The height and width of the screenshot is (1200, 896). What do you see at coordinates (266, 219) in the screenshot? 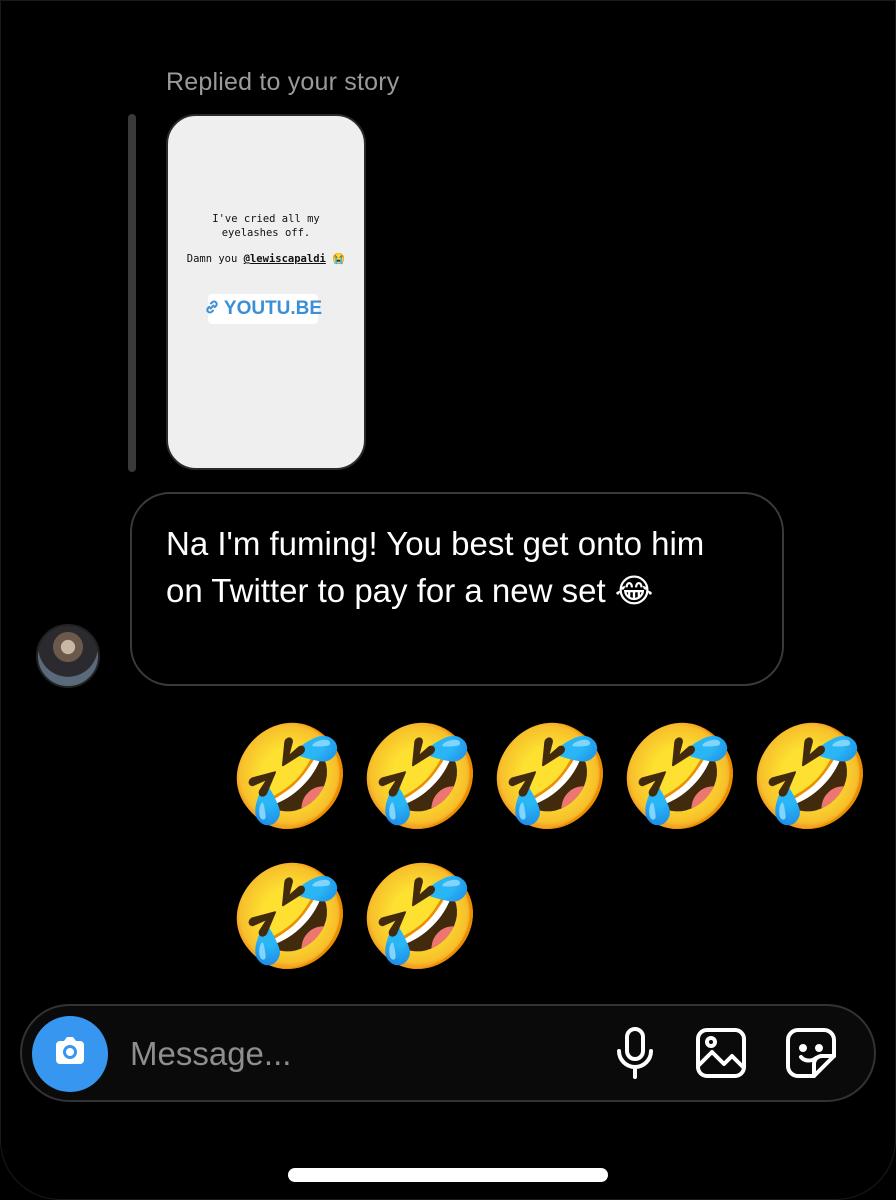
I see `story-line-1: I've cried all my` at bounding box center [266, 219].